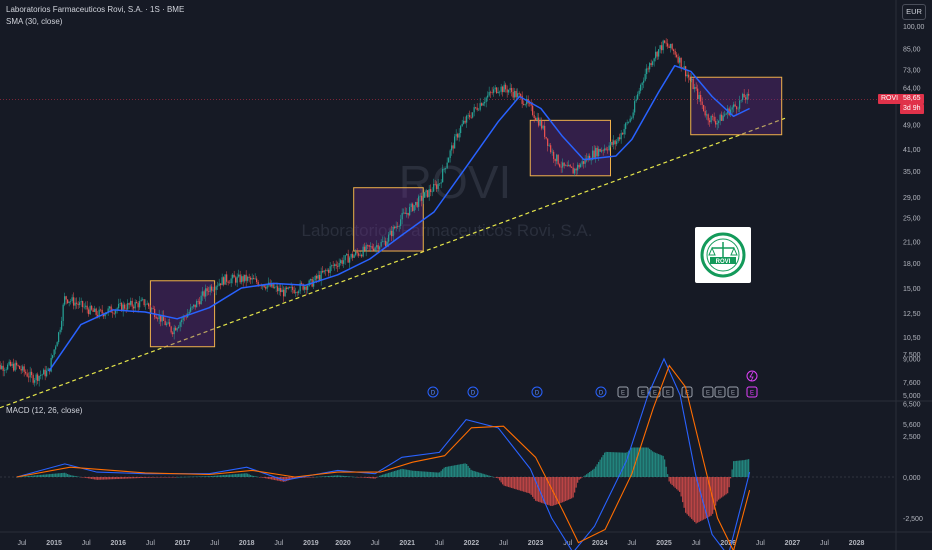 The image size is (932, 550). What do you see at coordinates (914, 12) in the screenshot?
I see `currency-button: EUR` at bounding box center [914, 12].